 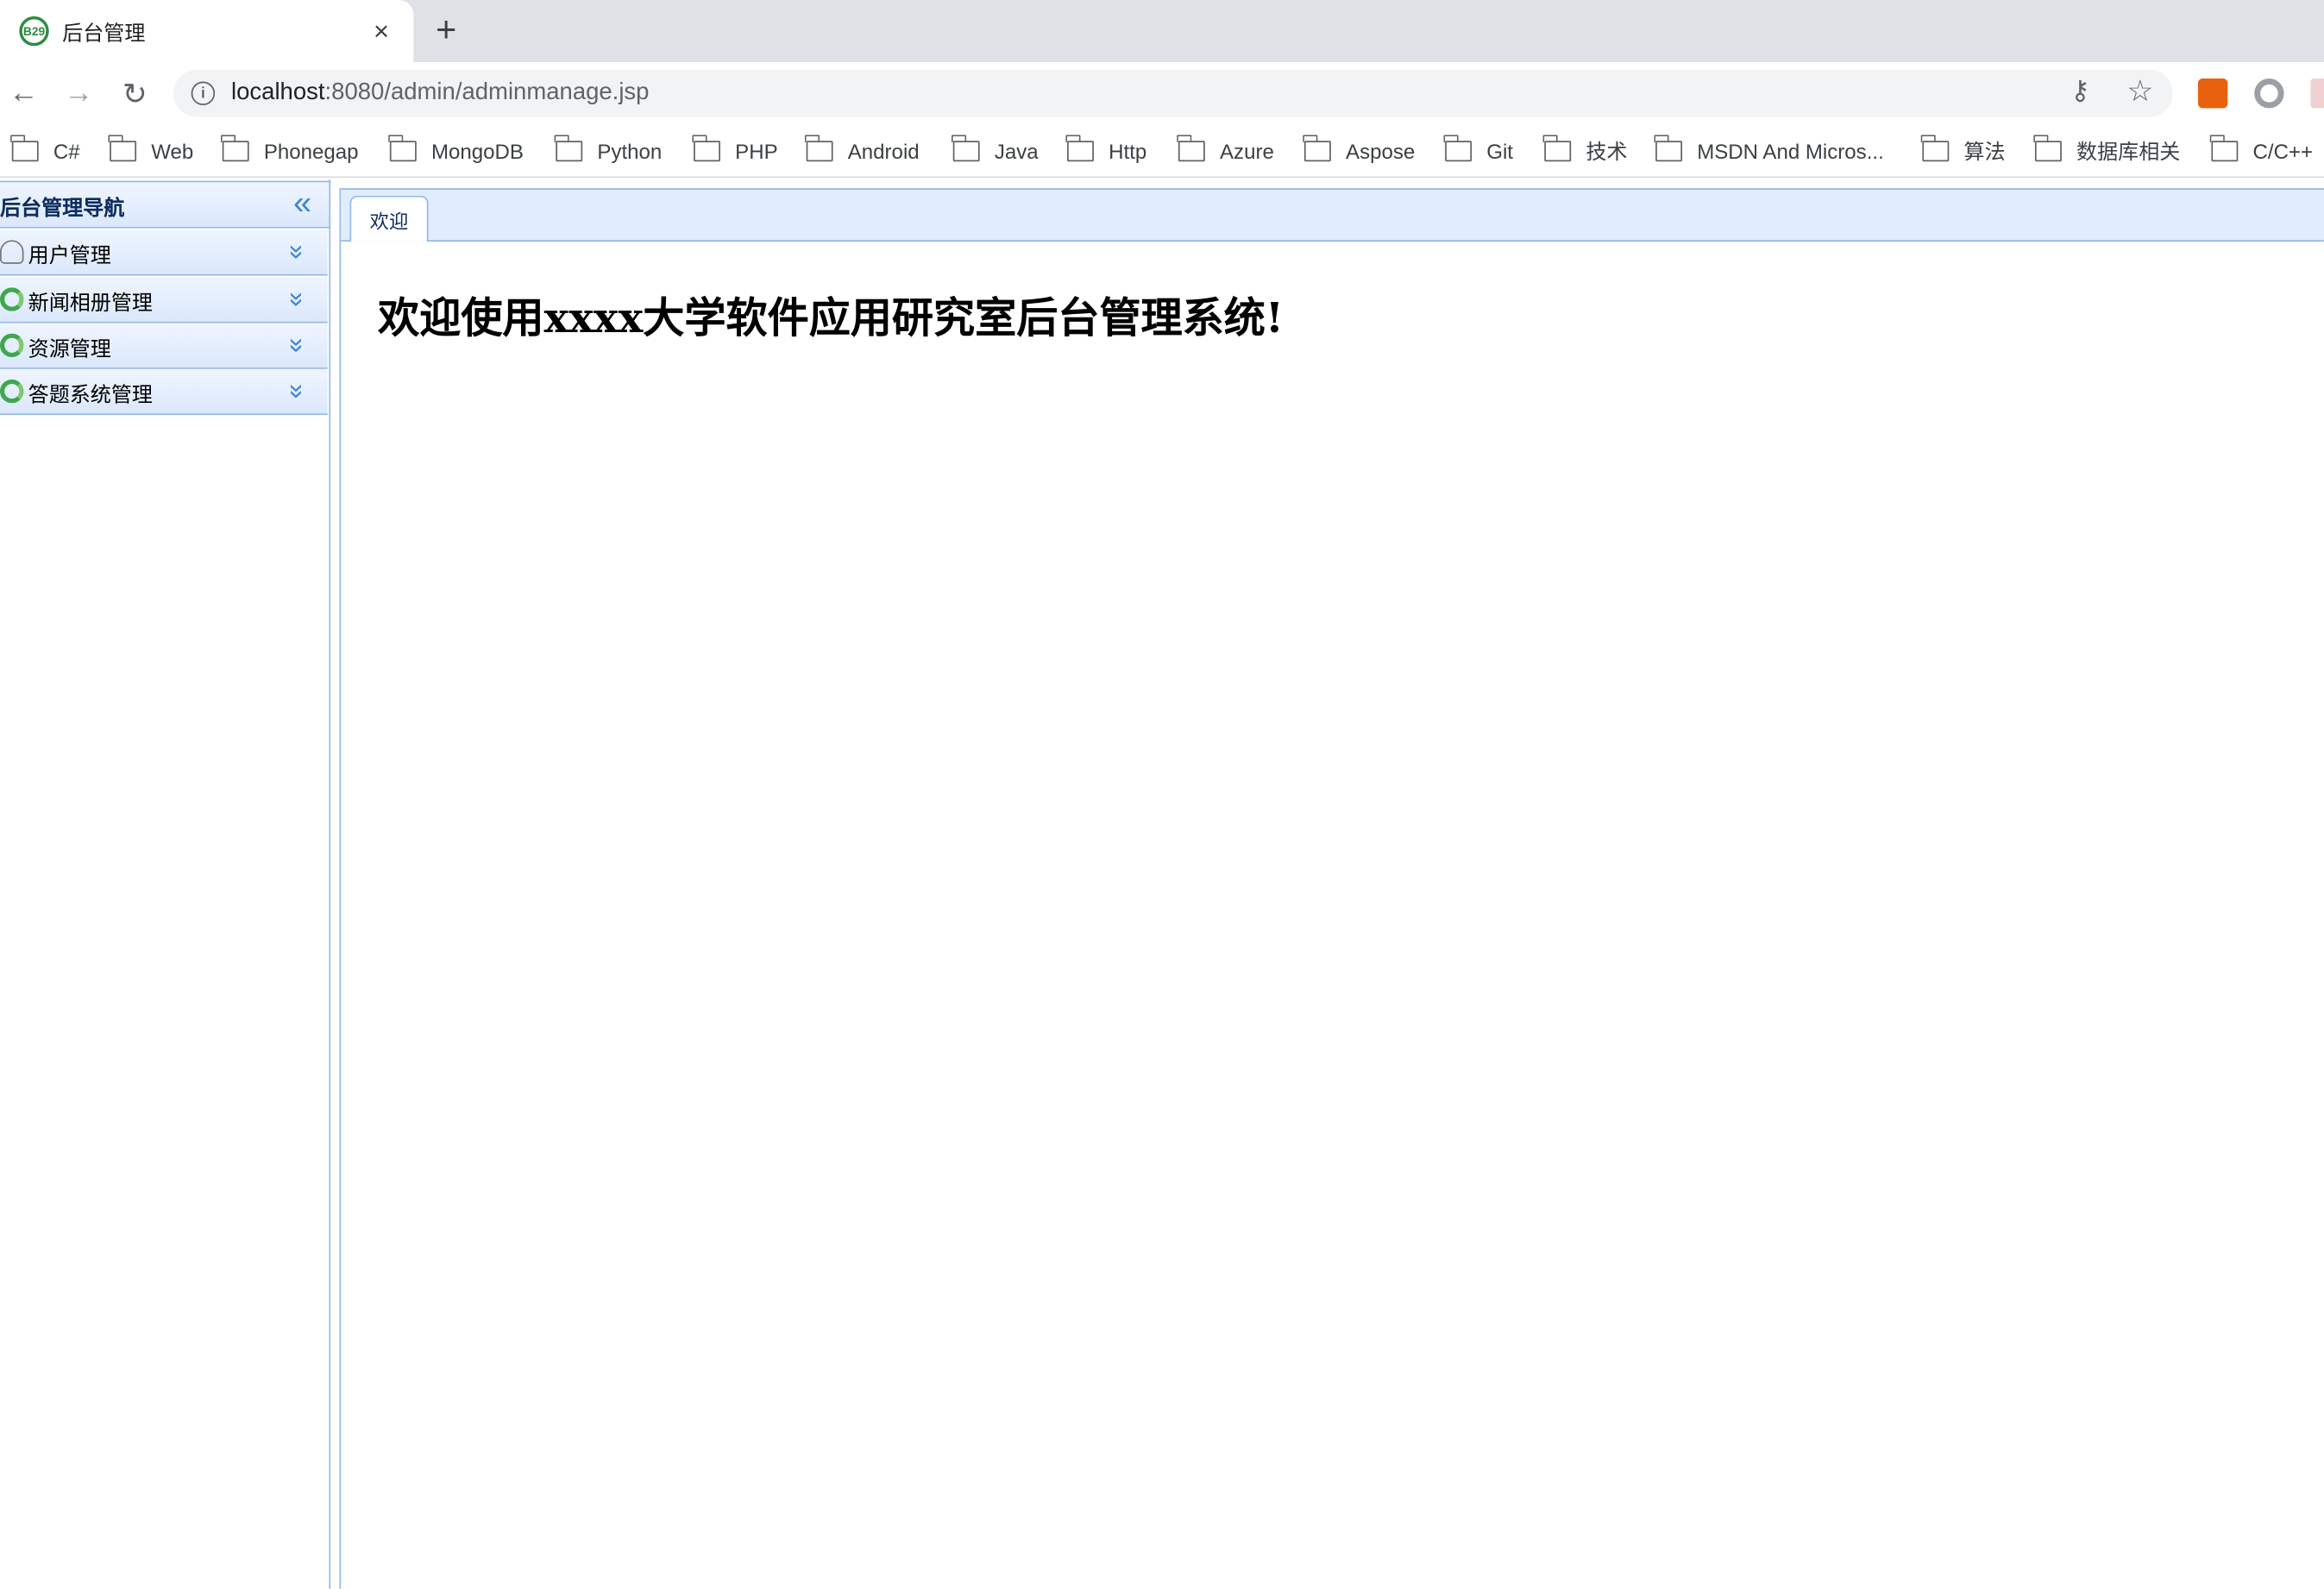 What do you see at coordinates (1479, 150) in the screenshot?
I see `bookmark-folder: Git` at bounding box center [1479, 150].